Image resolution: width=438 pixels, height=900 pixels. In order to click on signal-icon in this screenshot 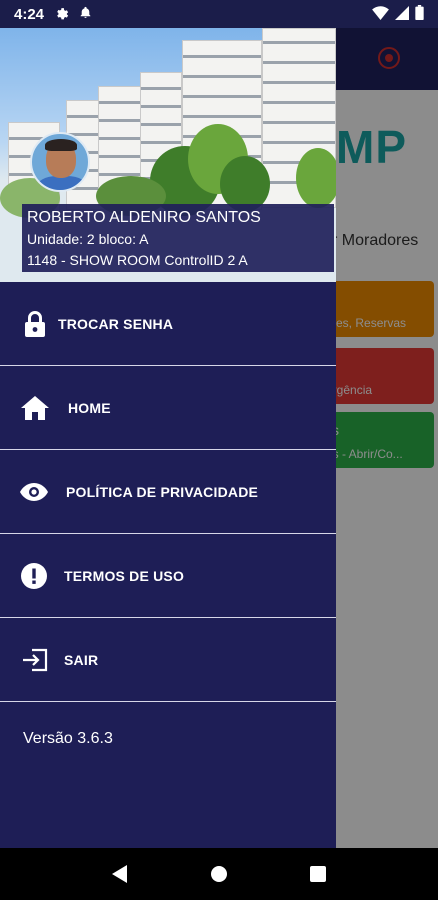, I will do `click(402, 14)`.